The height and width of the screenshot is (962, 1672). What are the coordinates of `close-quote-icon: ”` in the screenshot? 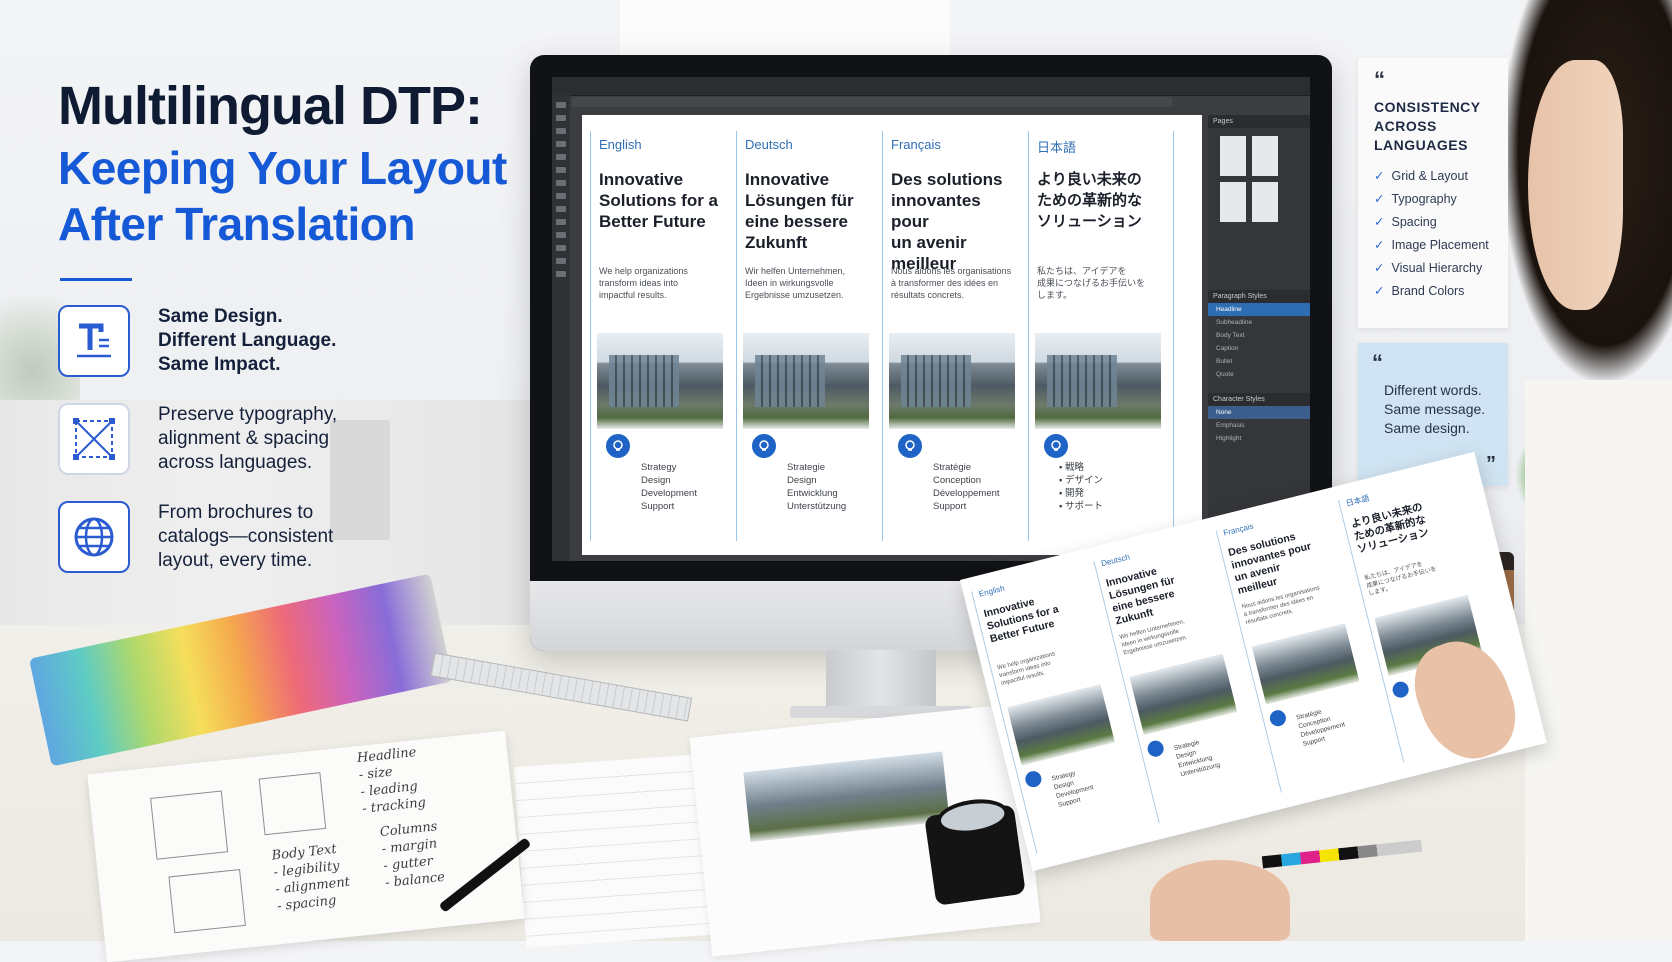 It's located at (1491, 464).